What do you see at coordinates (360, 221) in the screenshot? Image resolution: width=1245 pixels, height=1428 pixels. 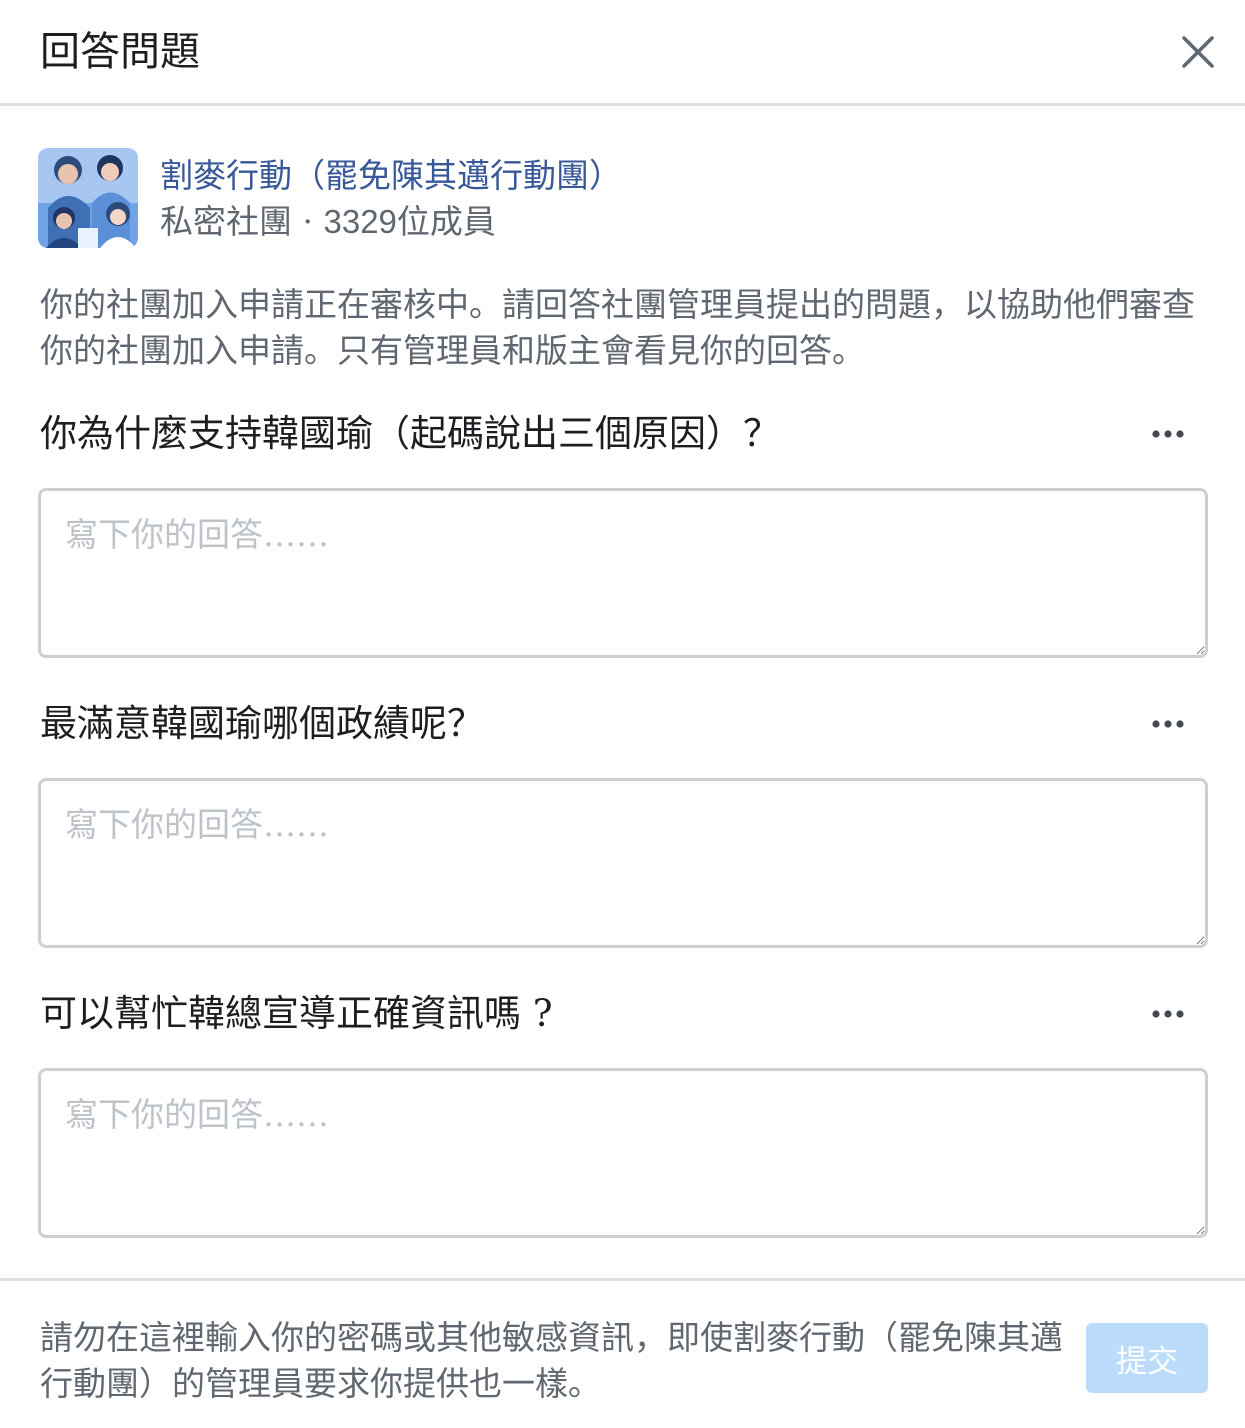 I see `member-count: 3329` at bounding box center [360, 221].